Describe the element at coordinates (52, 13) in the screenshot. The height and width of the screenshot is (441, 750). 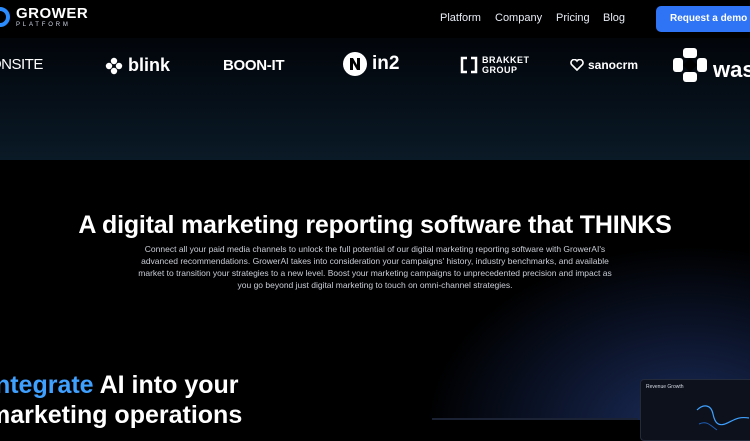
I see `logo-name: GROWER` at that location.